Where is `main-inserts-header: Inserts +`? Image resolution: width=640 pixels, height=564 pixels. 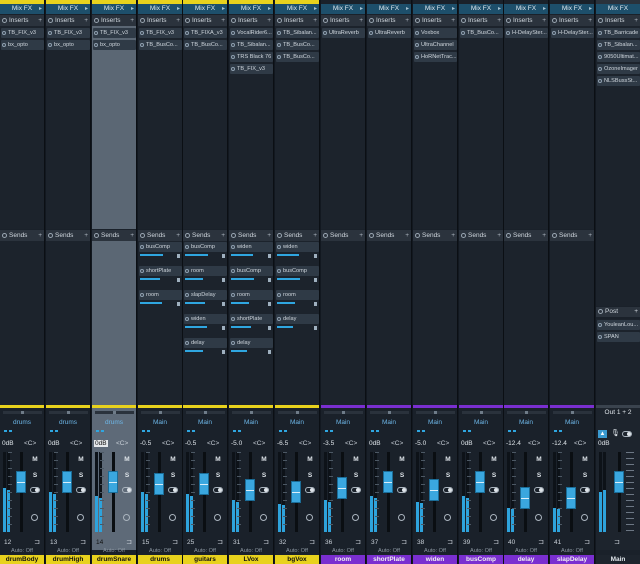 main-inserts-header: Inserts + is located at coordinates (618, 20).